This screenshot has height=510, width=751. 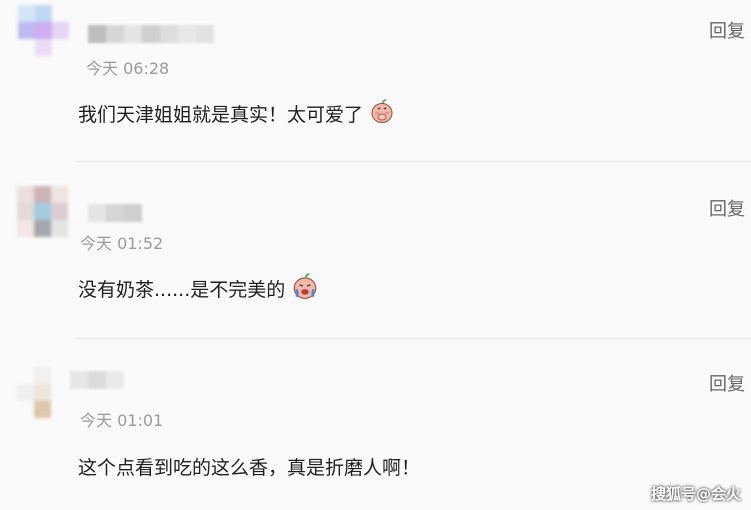 What do you see at coordinates (122, 243) in the screenshot?
I see `comment-time: 今天 01:52` at bounding box center [122, 243].